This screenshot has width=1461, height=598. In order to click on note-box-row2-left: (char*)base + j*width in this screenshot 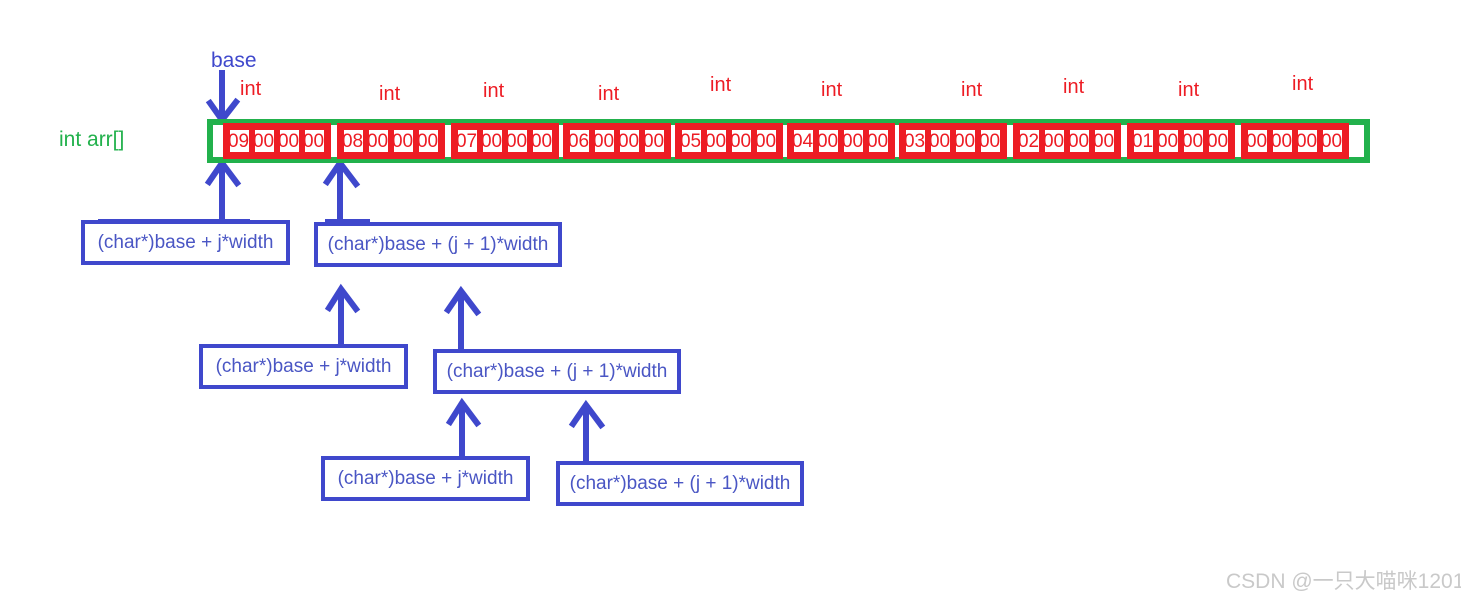, I will do `click(303, 366)`.